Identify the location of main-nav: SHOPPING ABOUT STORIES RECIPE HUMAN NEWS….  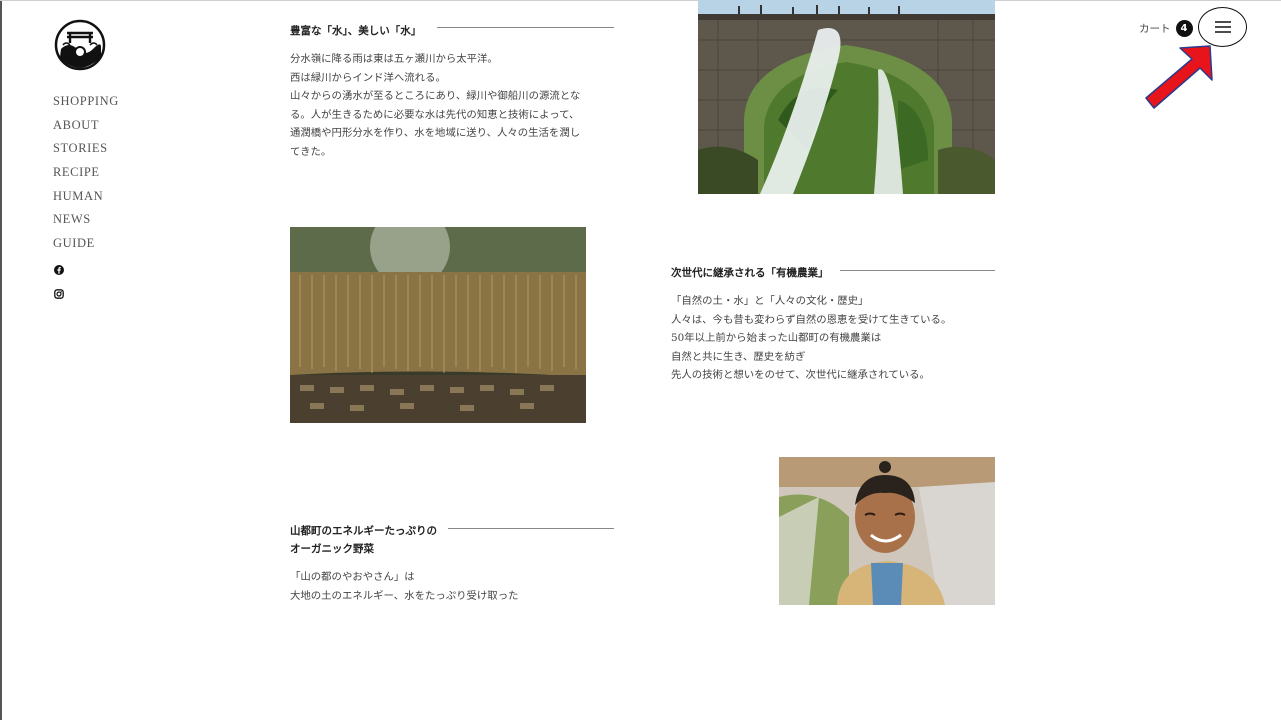
(86, 175).